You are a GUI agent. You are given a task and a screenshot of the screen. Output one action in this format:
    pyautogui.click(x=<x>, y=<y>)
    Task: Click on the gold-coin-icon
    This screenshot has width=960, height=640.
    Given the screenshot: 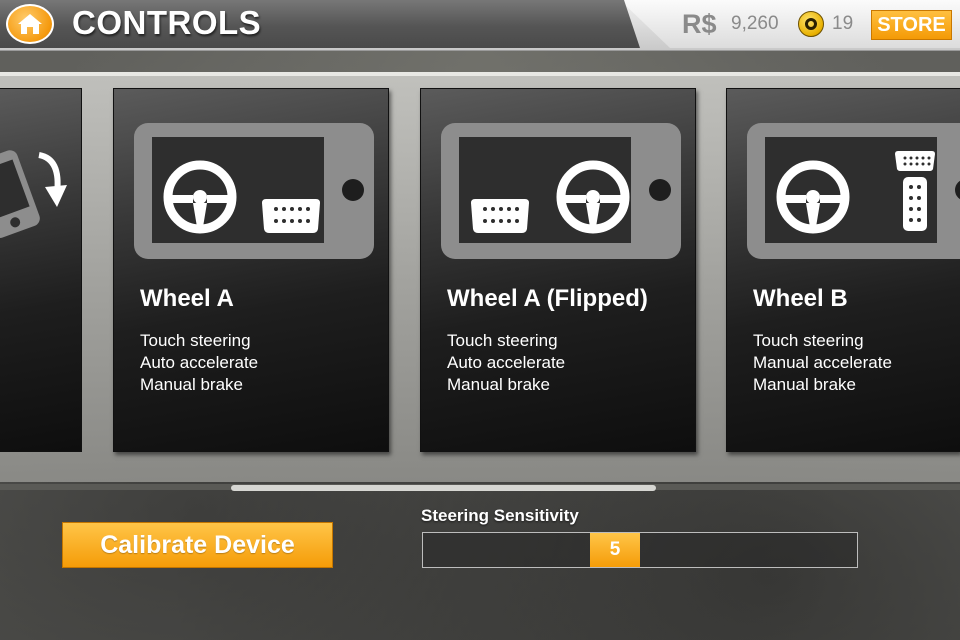 What is the action you would take?
    pyautogui.click(x=811, y=24)
    